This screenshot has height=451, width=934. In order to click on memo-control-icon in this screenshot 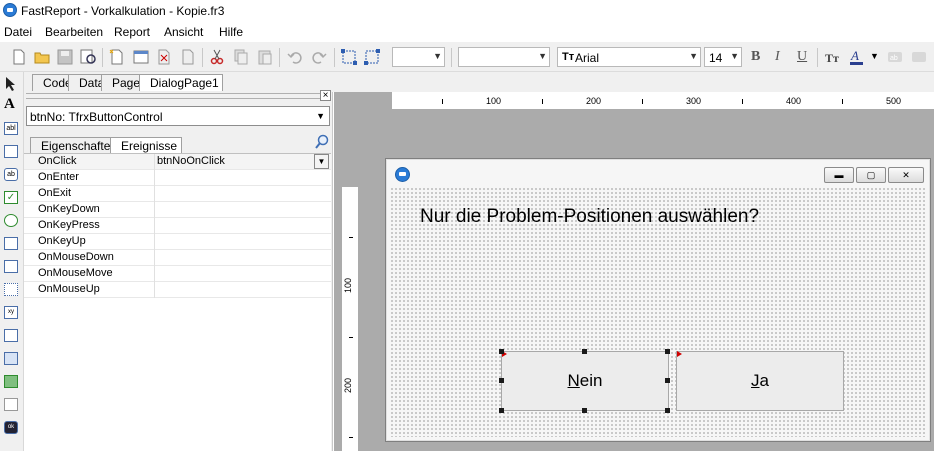, I will do `click(11, 151)`.